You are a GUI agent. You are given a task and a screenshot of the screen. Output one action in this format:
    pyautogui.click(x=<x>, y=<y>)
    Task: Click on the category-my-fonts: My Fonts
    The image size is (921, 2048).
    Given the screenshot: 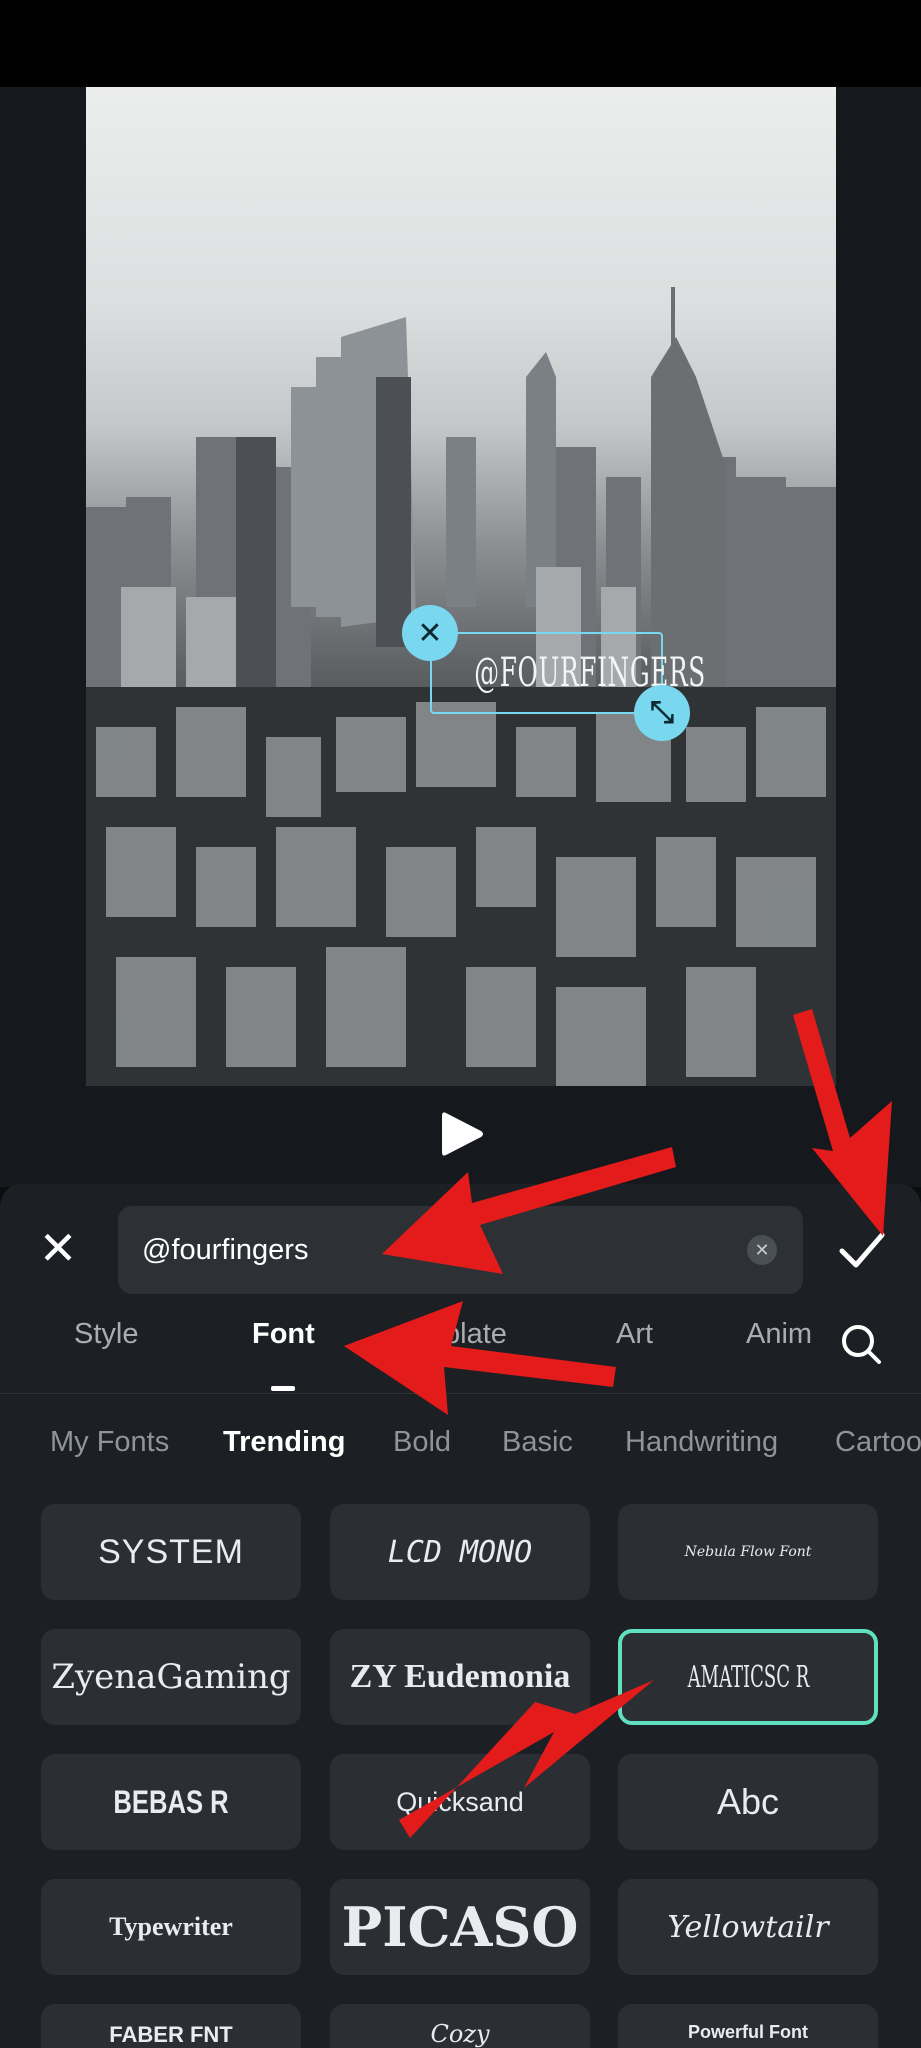 What is the action you would take?
    pyautogui.click(x=109, y=1442)
    